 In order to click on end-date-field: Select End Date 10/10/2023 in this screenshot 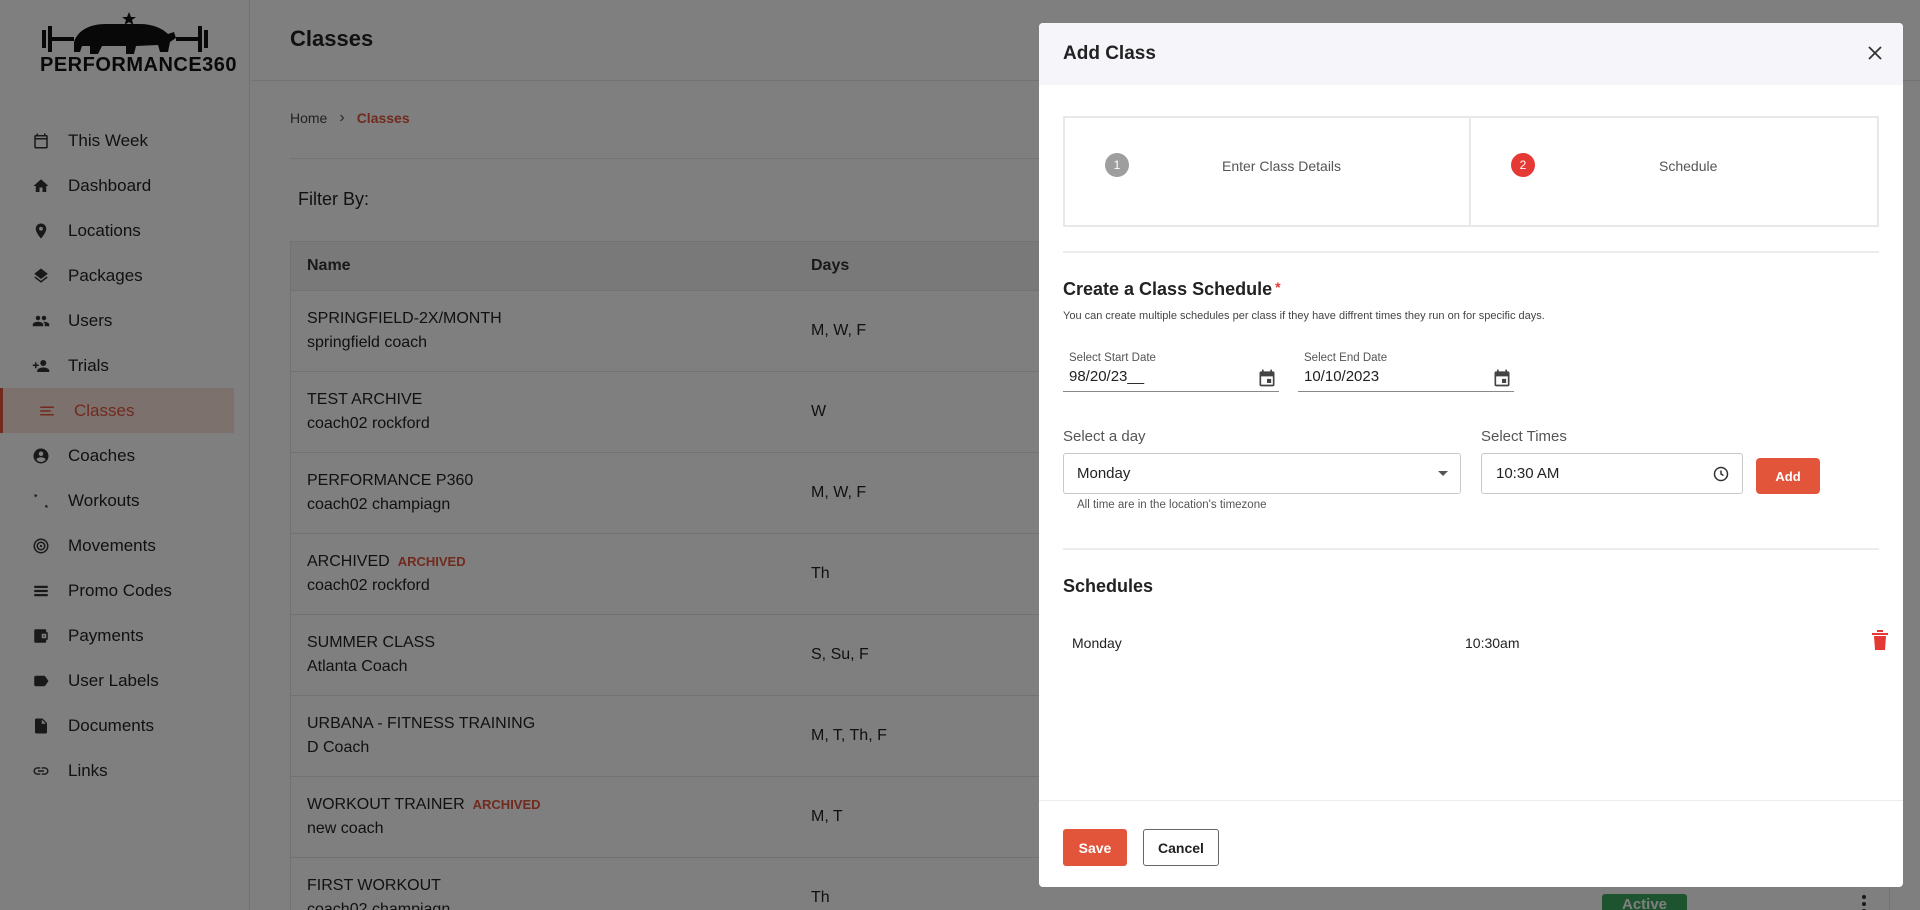, I will do `click(1406, 372)`.